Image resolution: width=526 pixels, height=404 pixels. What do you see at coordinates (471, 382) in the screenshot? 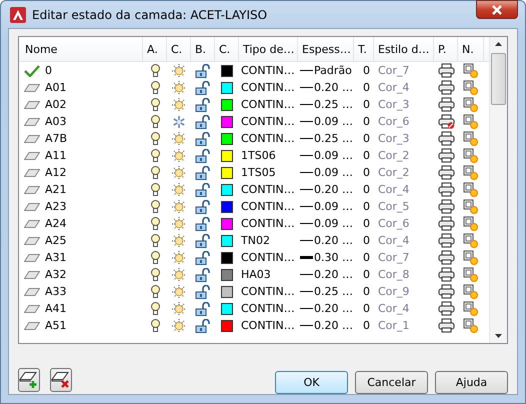
I see `dialog-button: Ajuda` at bounding box center [471, 382].